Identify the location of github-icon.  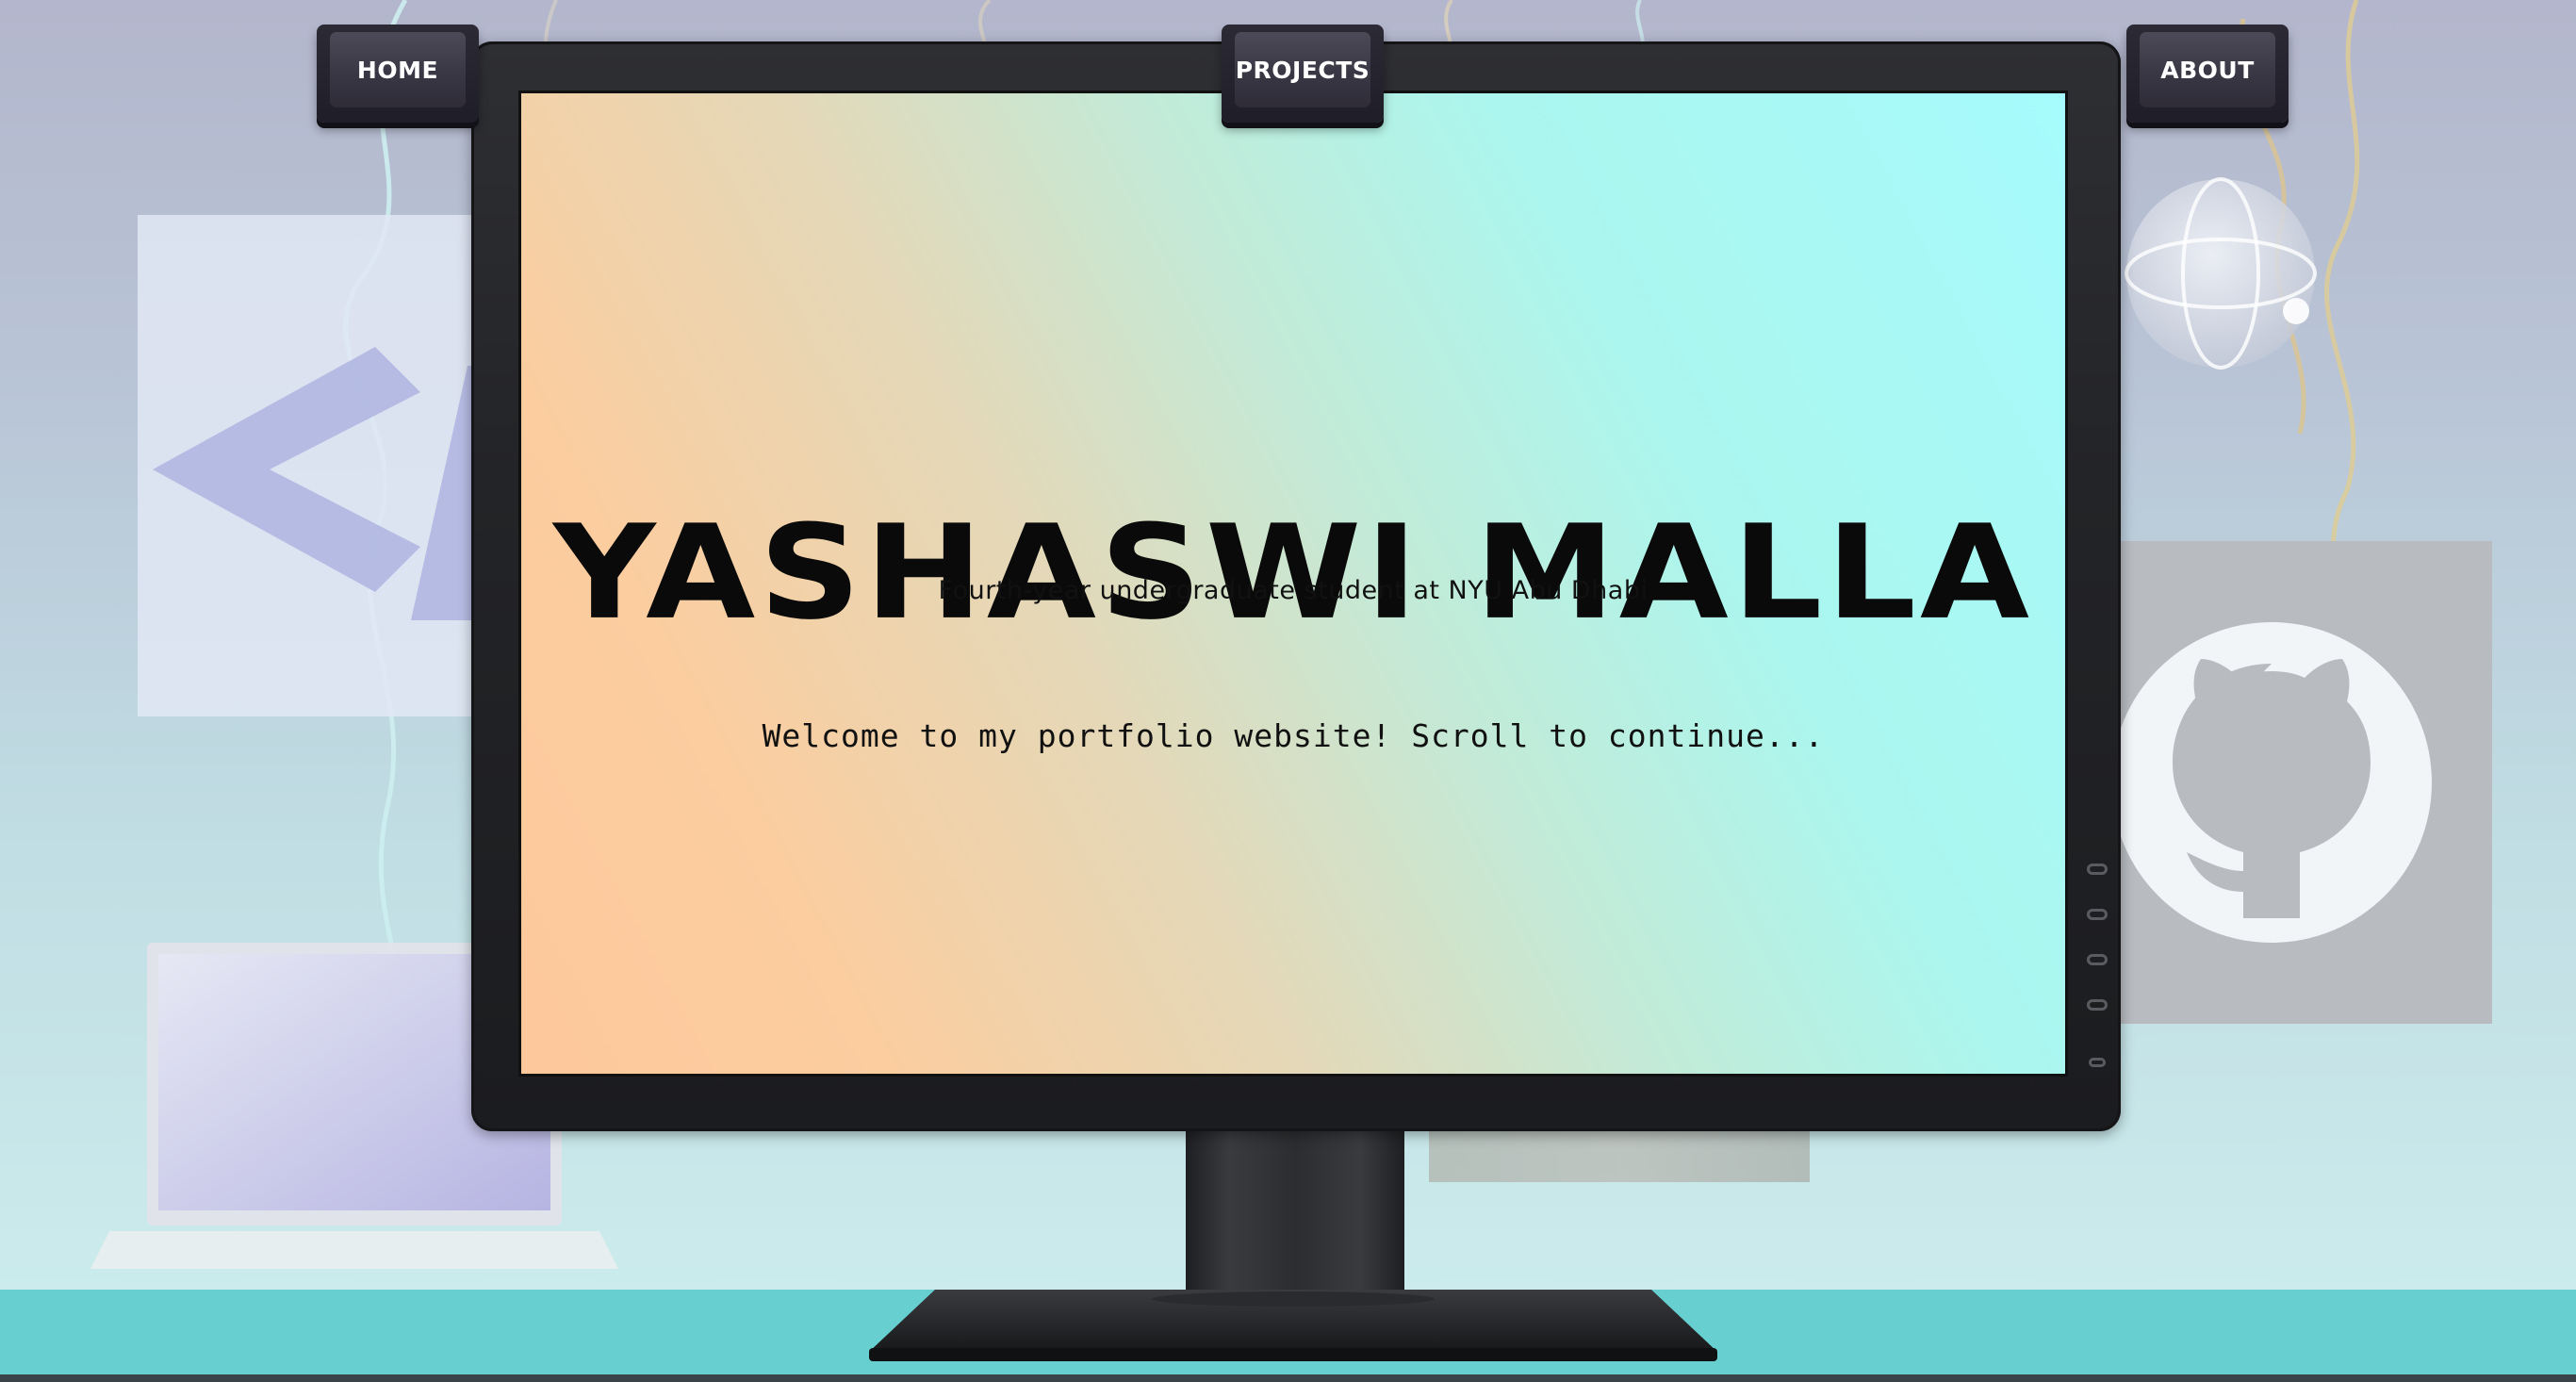
(2271, 783).